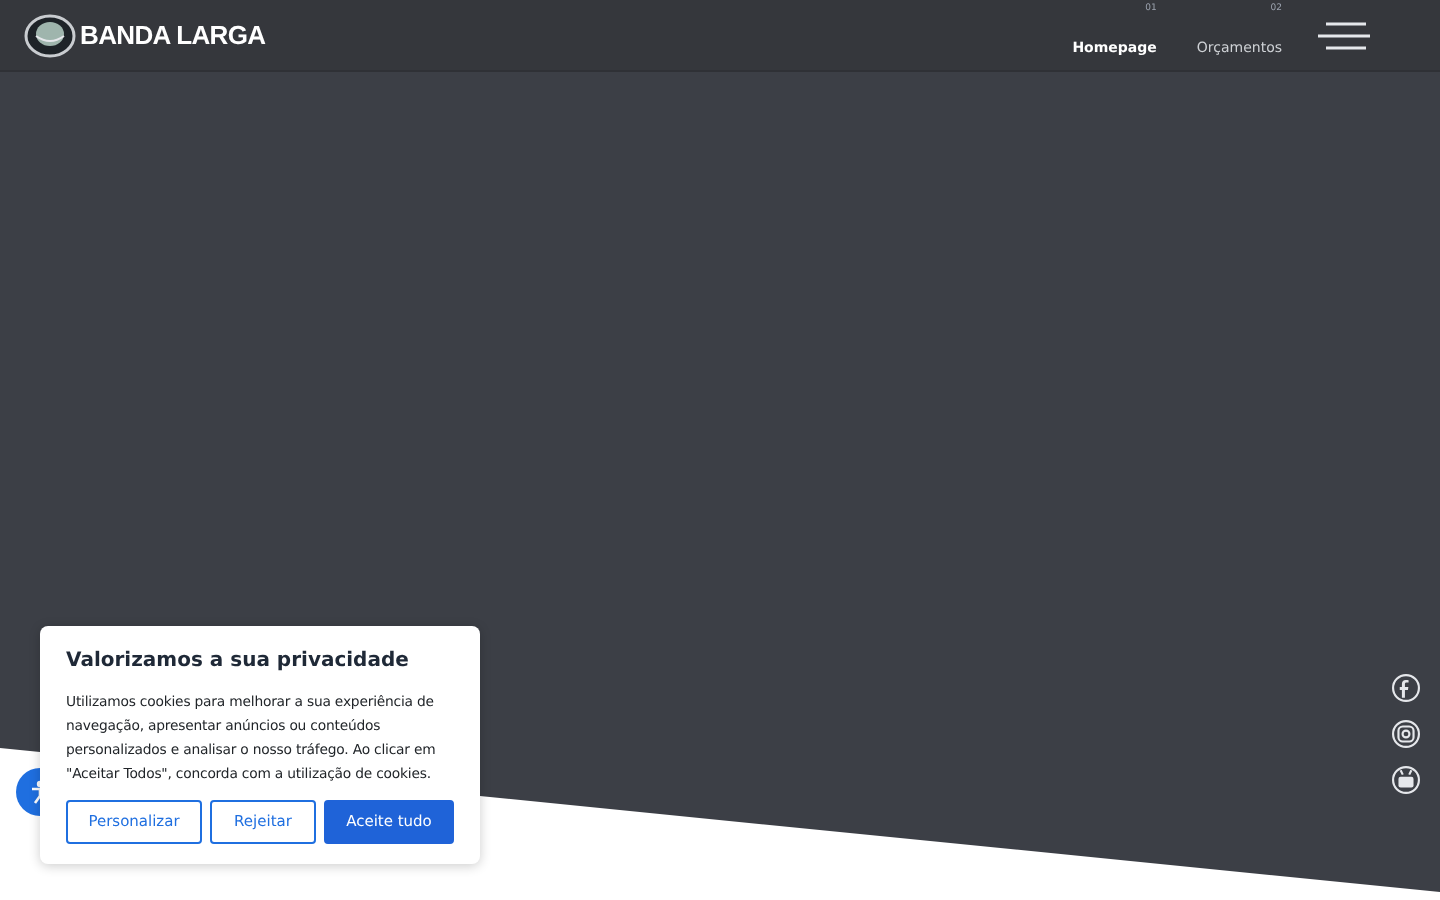 The image size is (1440, 900). I want to click on globe-logo-icon, so click(50, 35).